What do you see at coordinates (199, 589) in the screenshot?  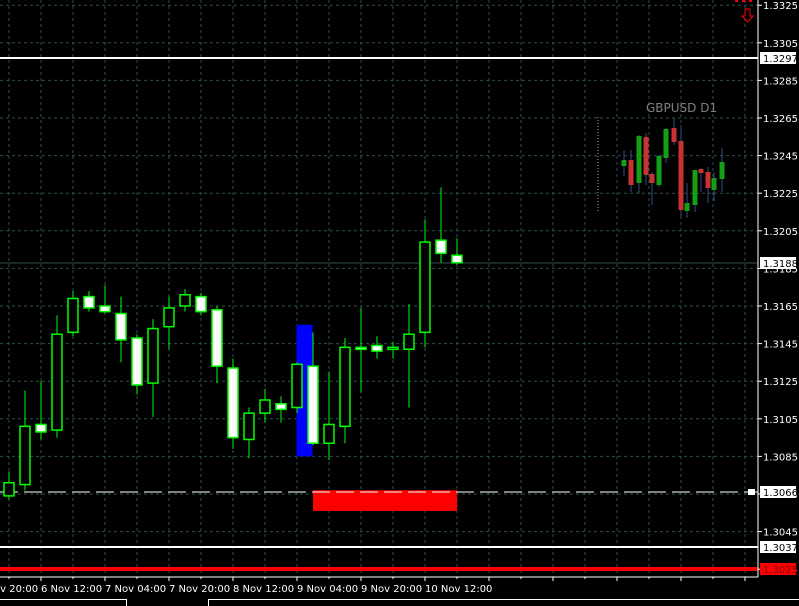 I see `x-axis-label: 7 Nov 20:00` at bounding box center [199, 589].